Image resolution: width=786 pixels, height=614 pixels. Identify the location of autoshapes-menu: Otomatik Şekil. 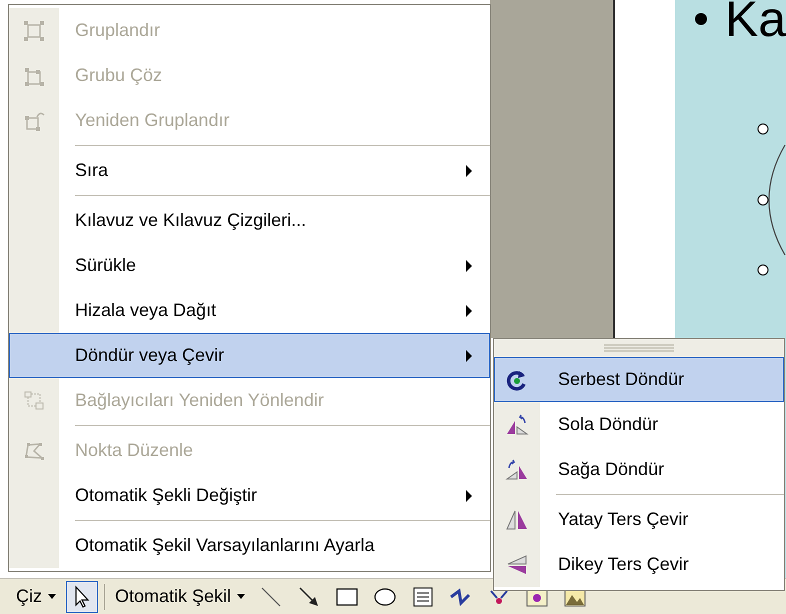
(180, 596).